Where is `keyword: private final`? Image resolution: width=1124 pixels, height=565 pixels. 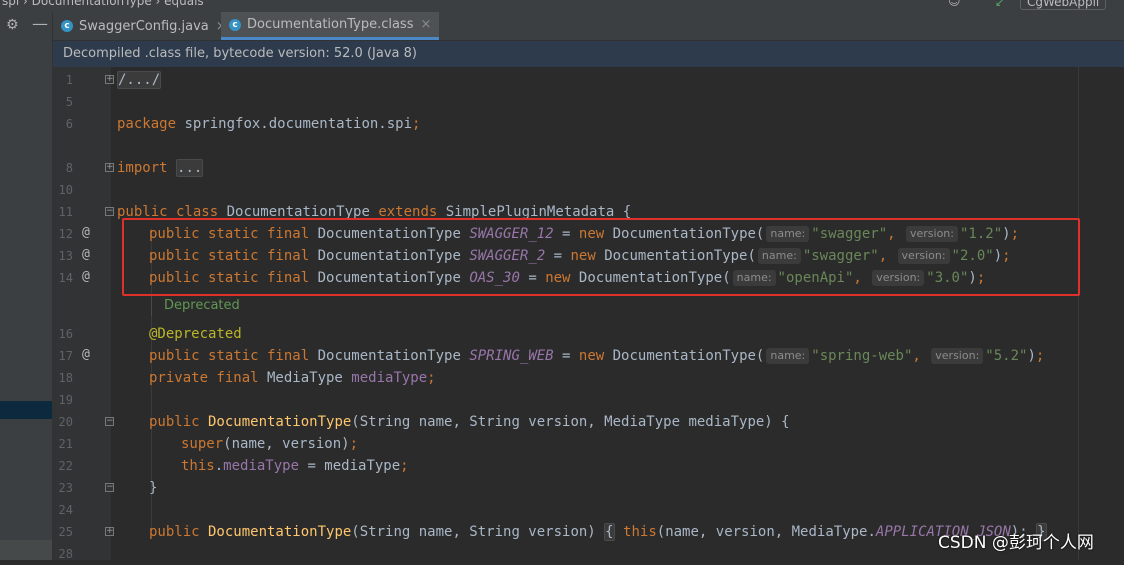 keyword: private final is located at coordinates (204, 378).